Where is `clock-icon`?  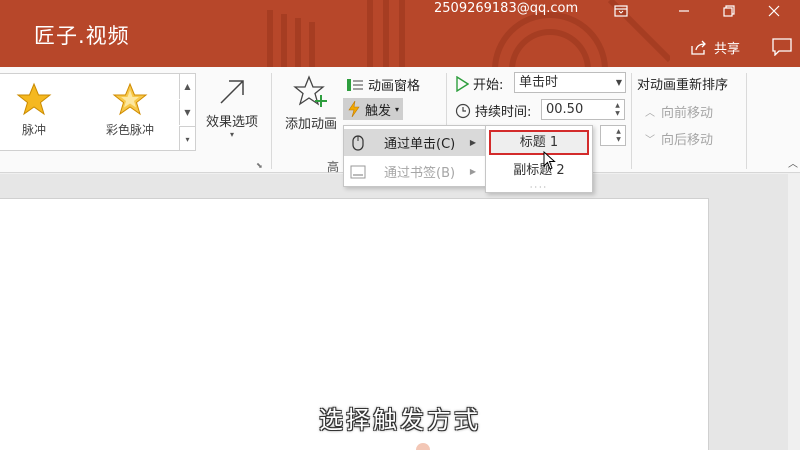 clock-icon is located at coordinates (463, 110).